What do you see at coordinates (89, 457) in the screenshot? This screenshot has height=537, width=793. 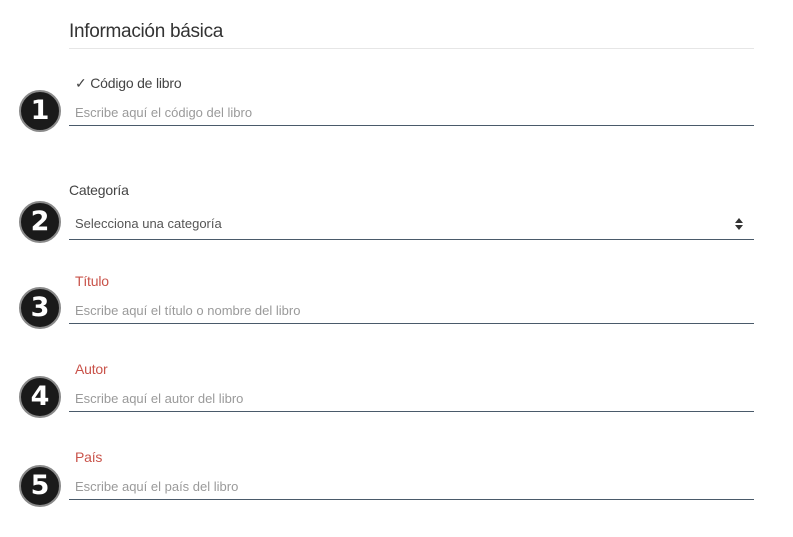 I see `country-label: País` at bounding box center [89, 457].